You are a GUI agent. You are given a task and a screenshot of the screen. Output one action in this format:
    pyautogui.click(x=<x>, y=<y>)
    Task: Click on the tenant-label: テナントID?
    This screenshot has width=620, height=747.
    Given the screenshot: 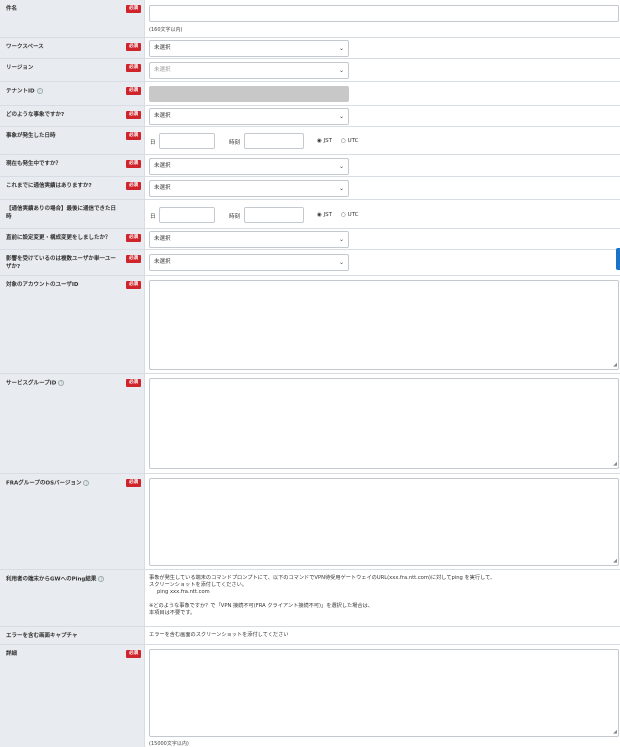 What is the action you would take?
    pyautogui.click(x=62, y=92)
    